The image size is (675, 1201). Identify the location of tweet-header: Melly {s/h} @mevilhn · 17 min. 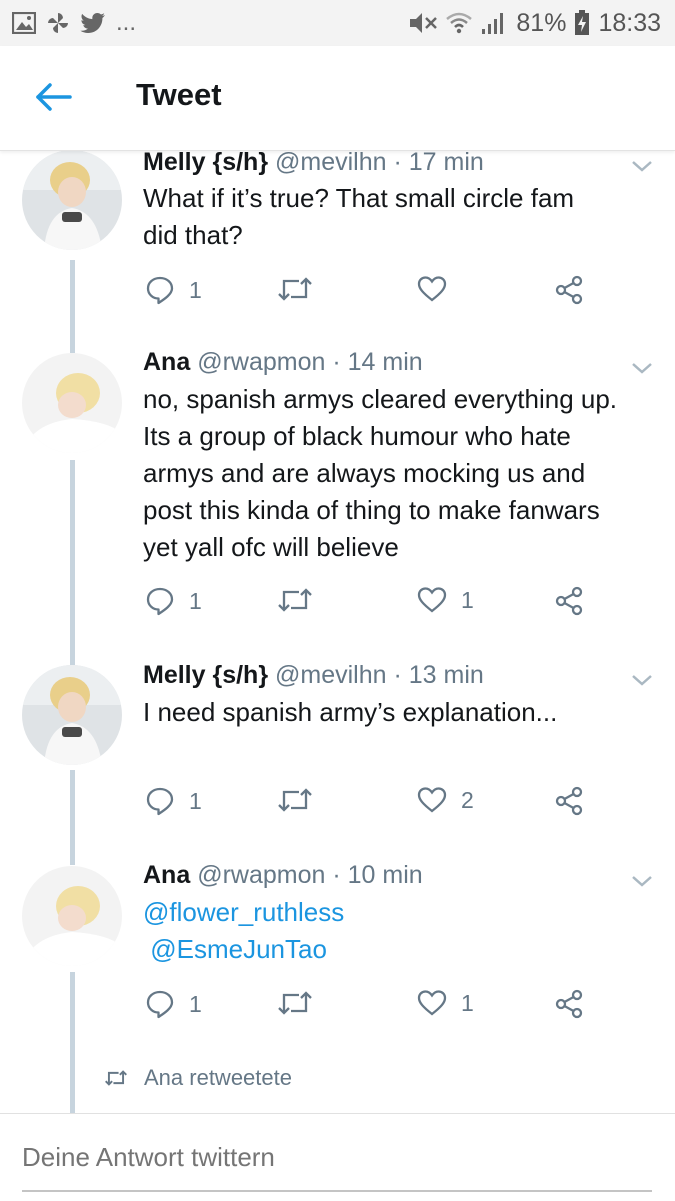
(313, 163).